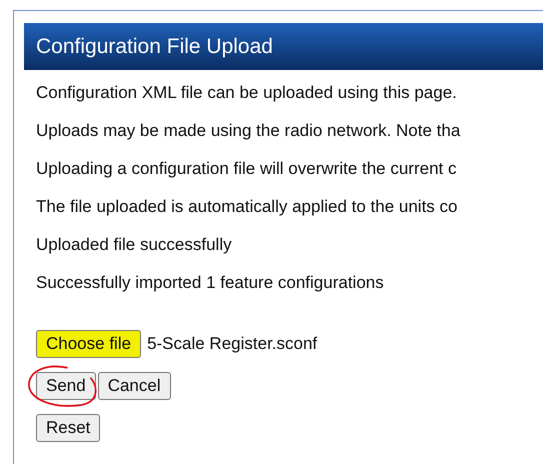 The height and width of the screenshot is (464, 543). What do you see at coordinates (247, 93) in the screenshot?
I see `message-text: Configuration XML file can be uploaded using this page.` at bounding box center [247, 93].